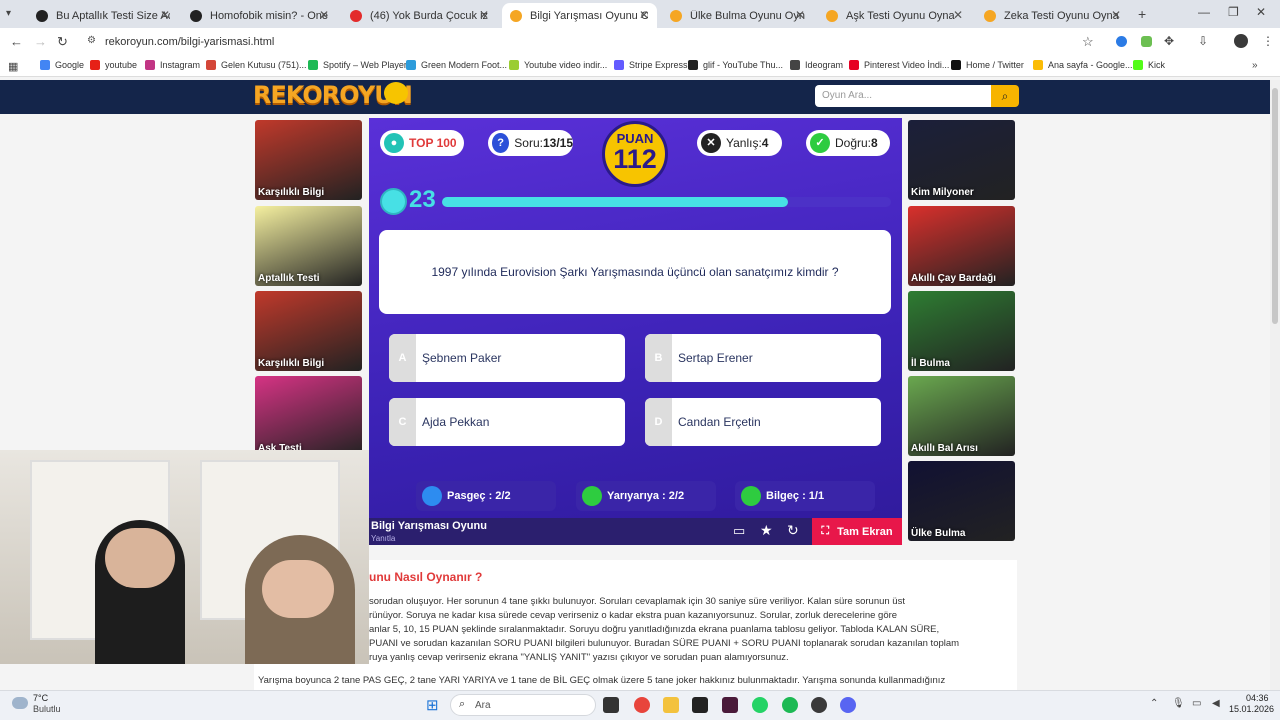 This screenshot has width=1280, height=720. What do you see at coordinates (308, 246) in the screenshot?
I see `game-thumbnail: Aptallık Testi` at bounding box center [308, 246].